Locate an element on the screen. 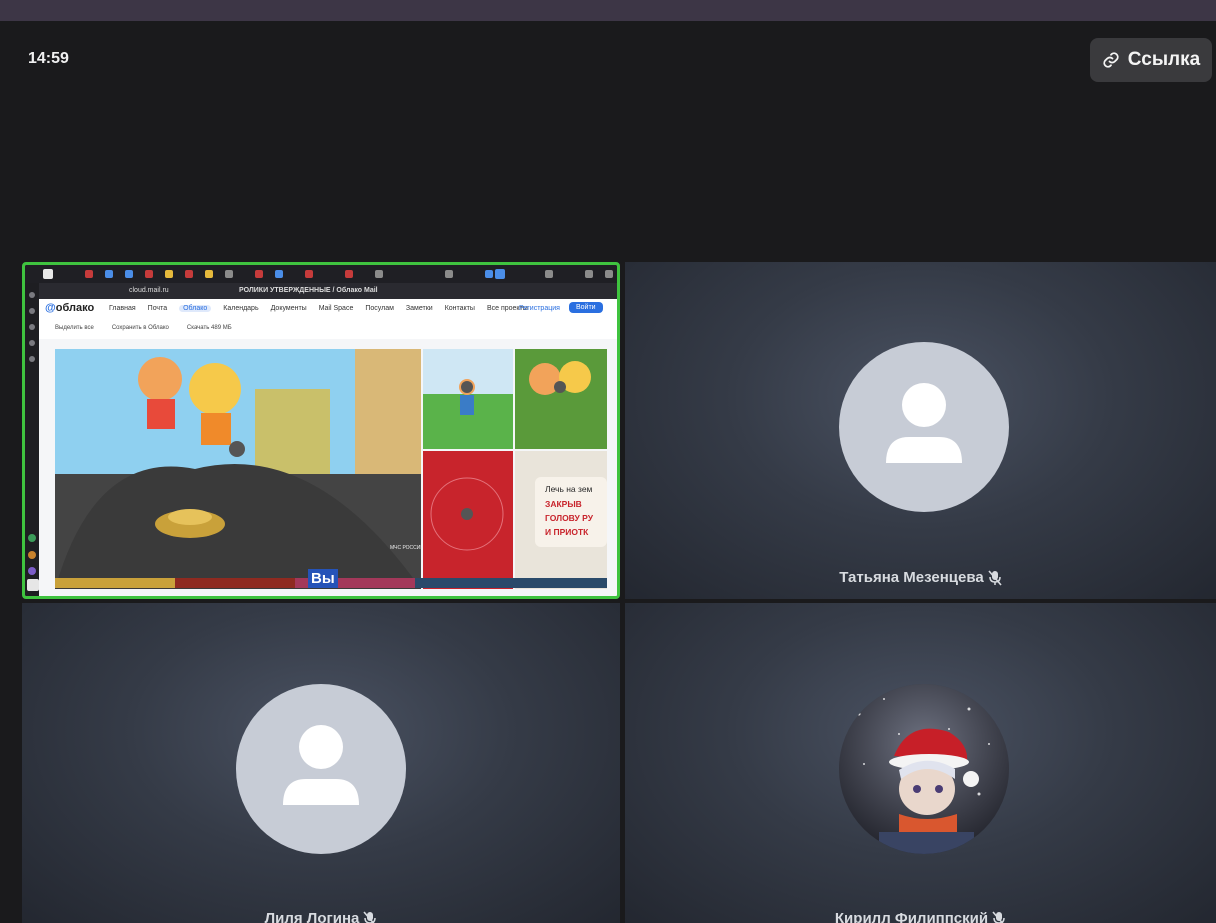  watermark-text: МЧС РОССИИ is located at coordinates (407, 548).